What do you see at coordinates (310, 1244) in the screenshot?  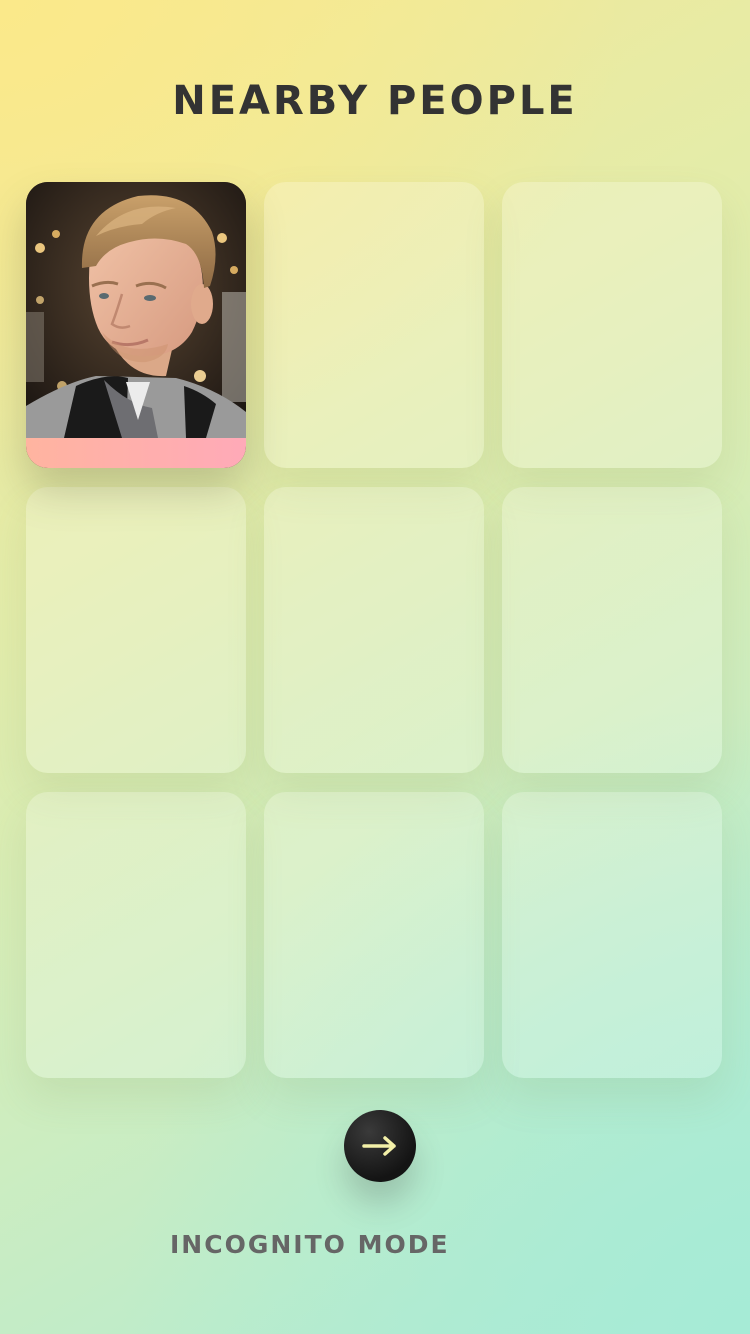 I see `incognito-mode-link: INCOGNITO MODE` at bounding box center [310, 1244].